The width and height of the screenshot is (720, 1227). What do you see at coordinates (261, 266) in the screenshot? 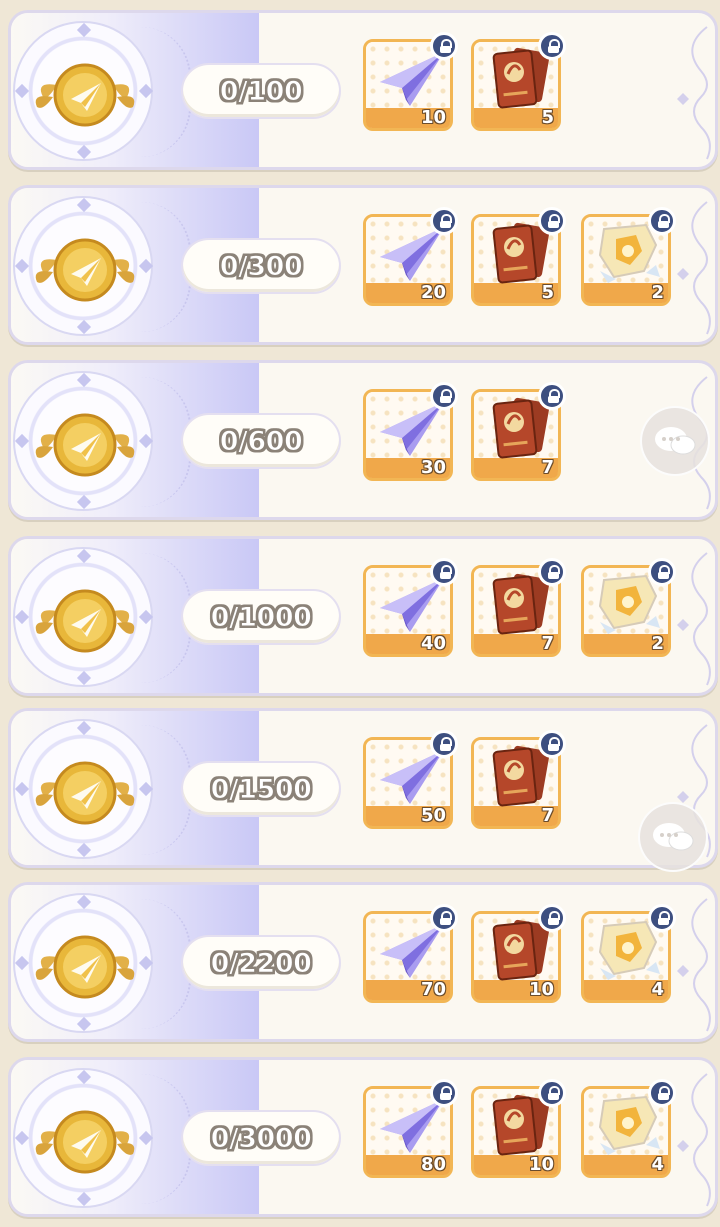
I see `progress-counter: 0/300` at bounding box center [261, 266].